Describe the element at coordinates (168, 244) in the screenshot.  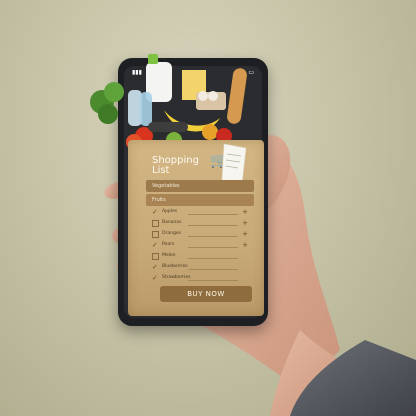
I see `item-name: Pears` at that location.